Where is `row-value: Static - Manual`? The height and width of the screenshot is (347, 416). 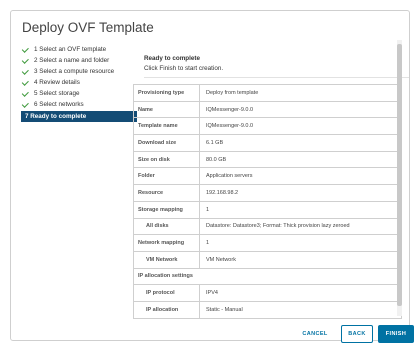
row-value: Static - Manual is located at coordinates (224, 309).